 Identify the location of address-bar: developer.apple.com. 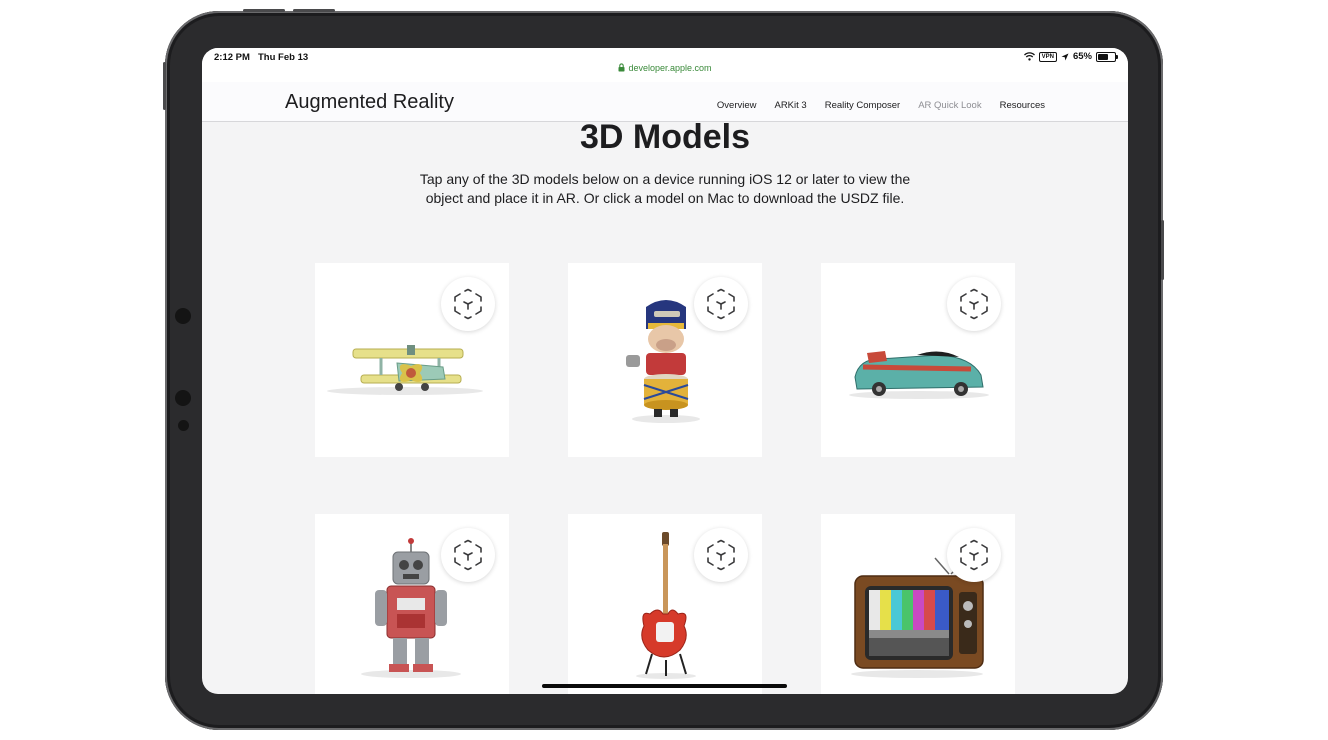
(665, 68).